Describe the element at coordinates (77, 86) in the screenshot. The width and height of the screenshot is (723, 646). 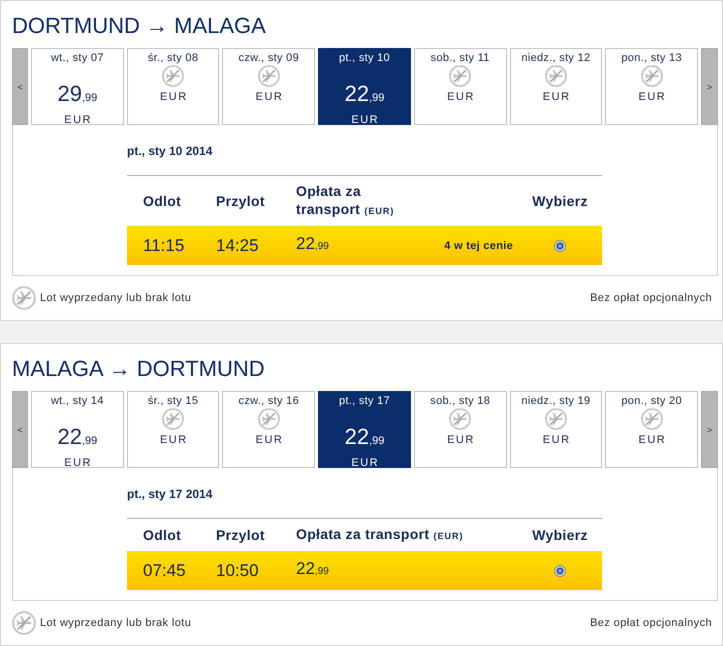
I see `day-tab: wt., sty 07 29,99 EUR` at that location.